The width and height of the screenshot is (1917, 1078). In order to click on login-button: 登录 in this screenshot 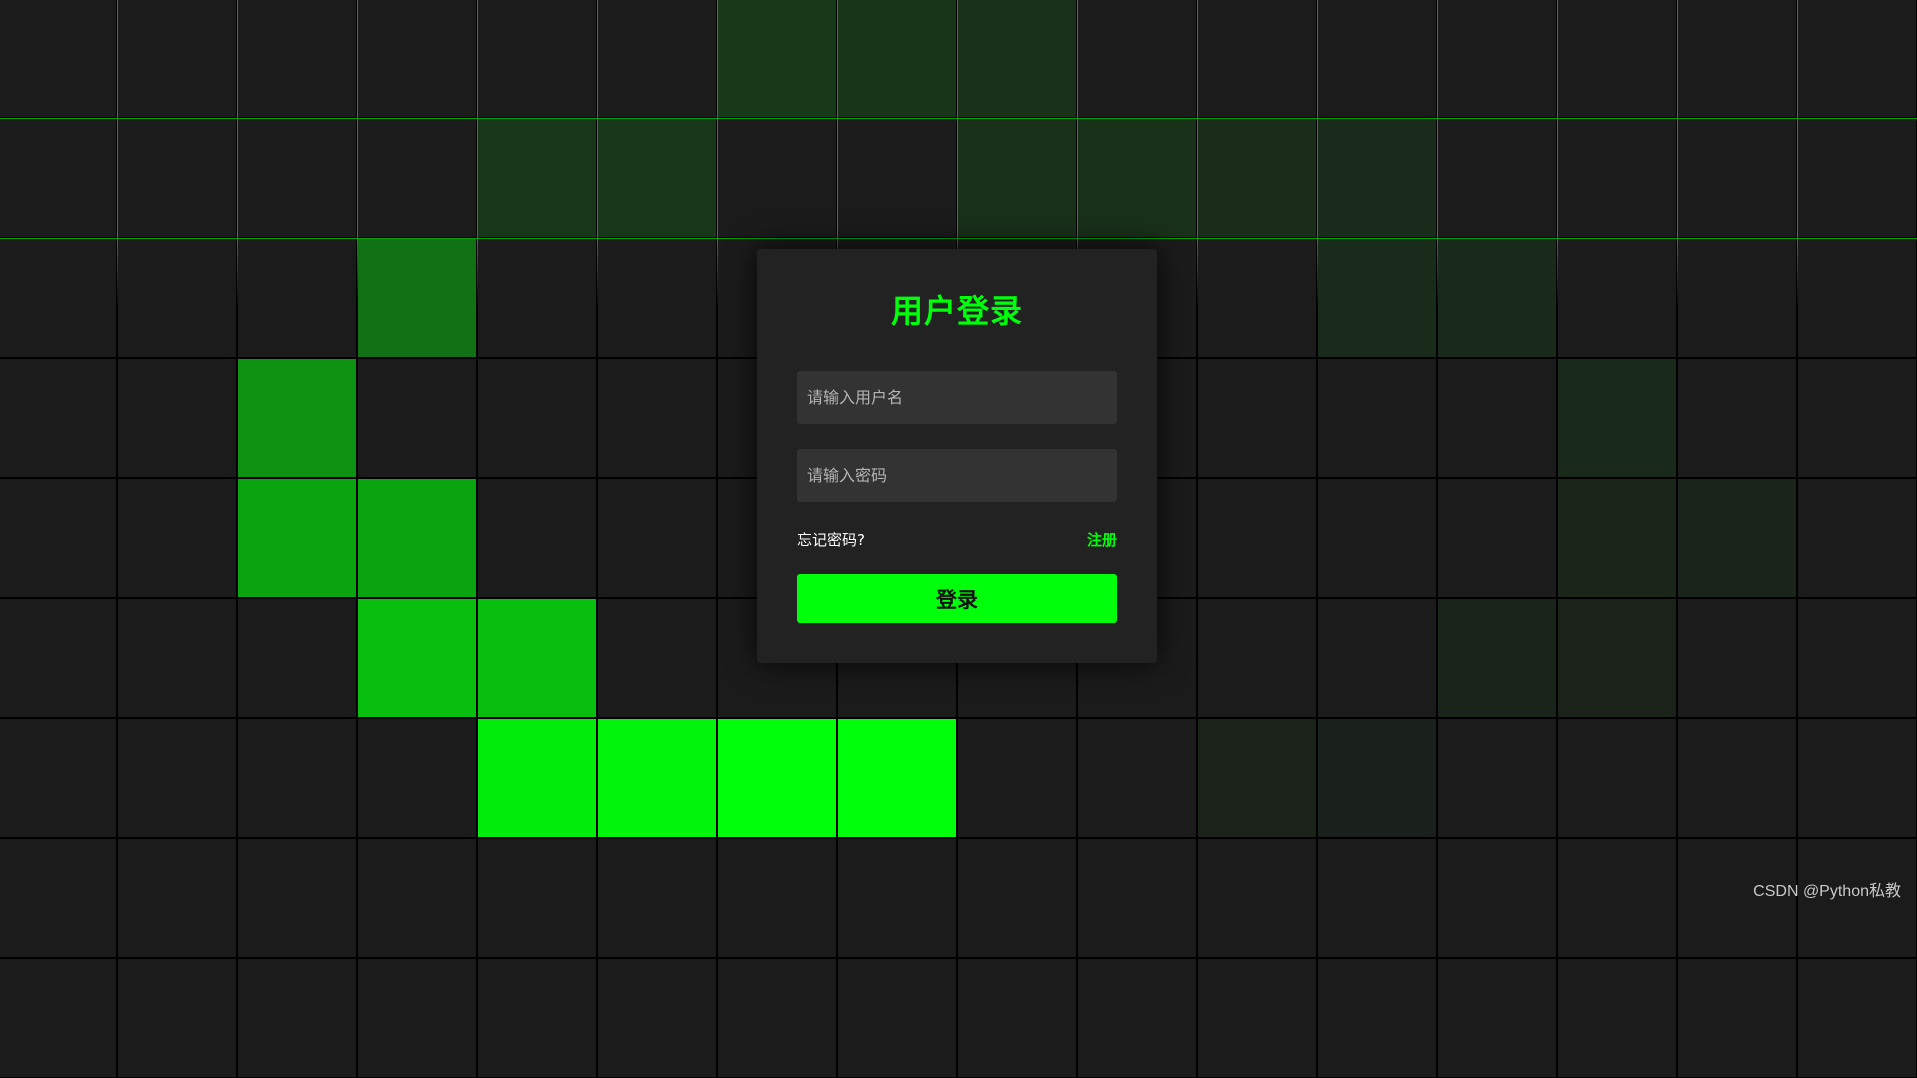, I will do `click(957, 598)`.